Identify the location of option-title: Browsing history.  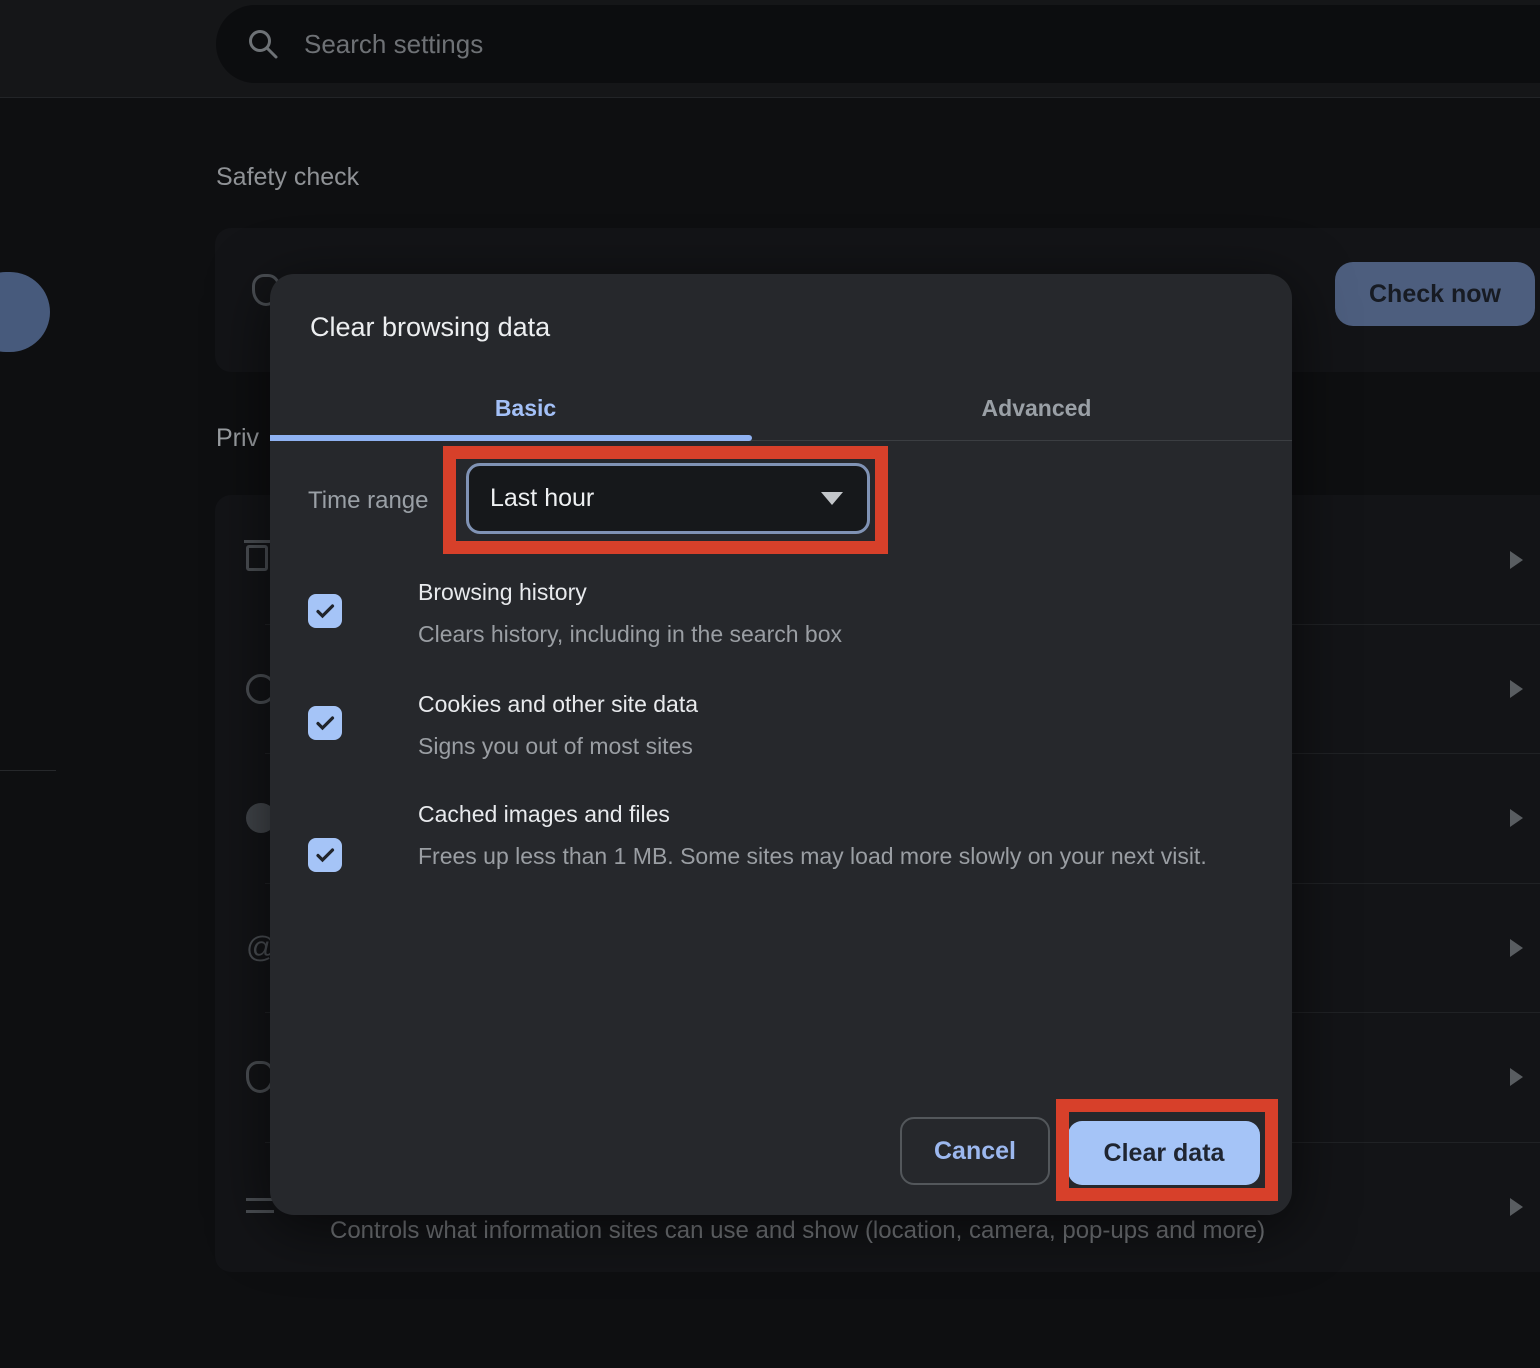
(502, 592).